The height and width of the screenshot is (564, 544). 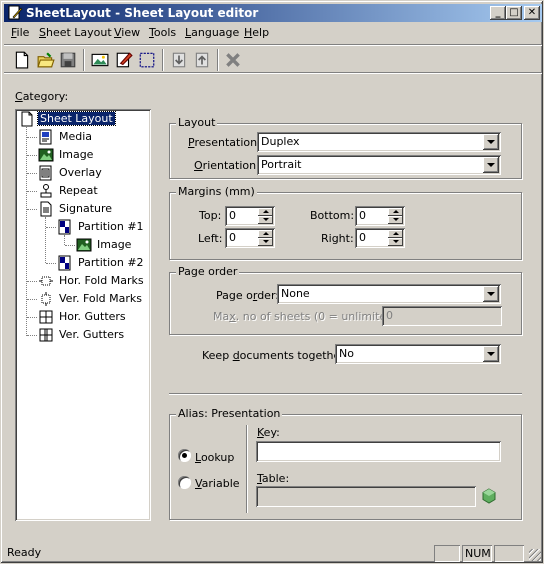 I want to click on status-text: Ready, so click(x=24, y=552).